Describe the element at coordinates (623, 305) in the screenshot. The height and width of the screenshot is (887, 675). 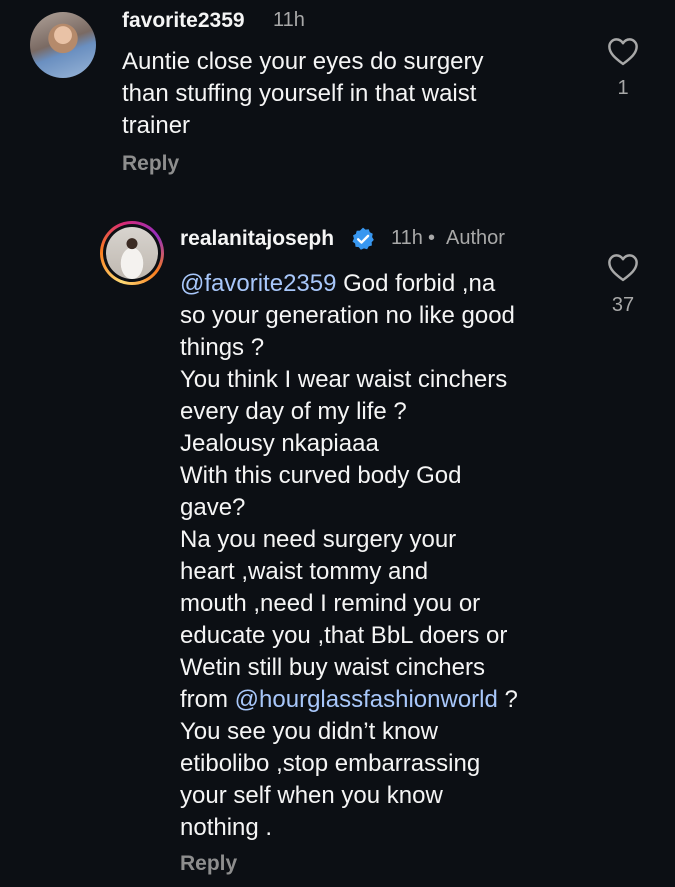
I see `like-count: 37` at that location.